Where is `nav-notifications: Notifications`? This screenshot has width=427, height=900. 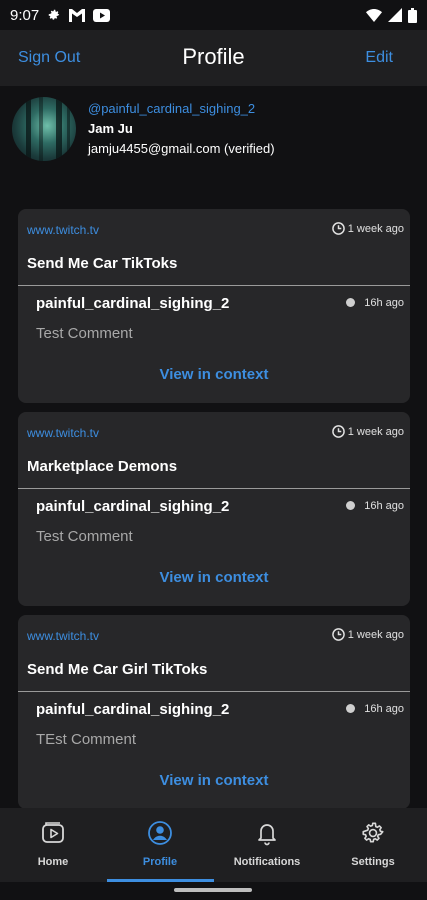 nav-notifications: Notifications is located at coordinates (267, 845).